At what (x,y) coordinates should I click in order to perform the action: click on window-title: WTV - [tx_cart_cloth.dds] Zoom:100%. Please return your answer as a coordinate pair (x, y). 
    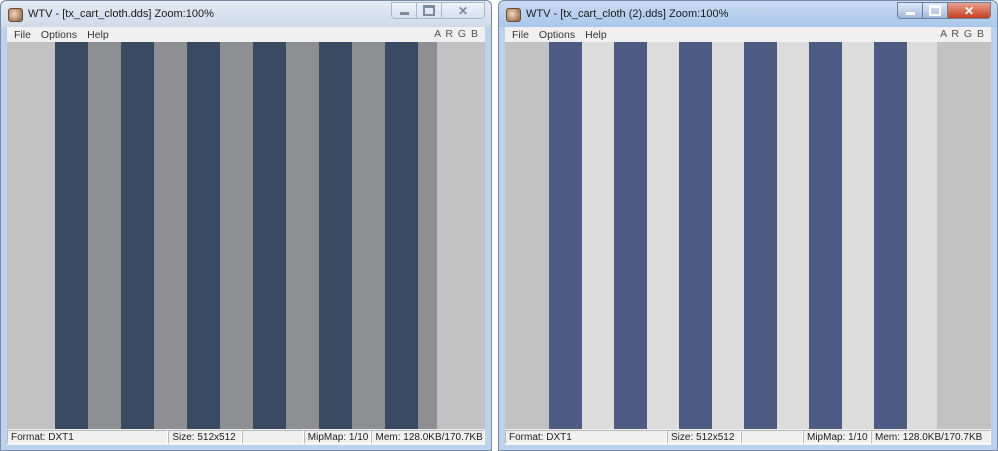
    Looking at the image, I should click on (121, 14).